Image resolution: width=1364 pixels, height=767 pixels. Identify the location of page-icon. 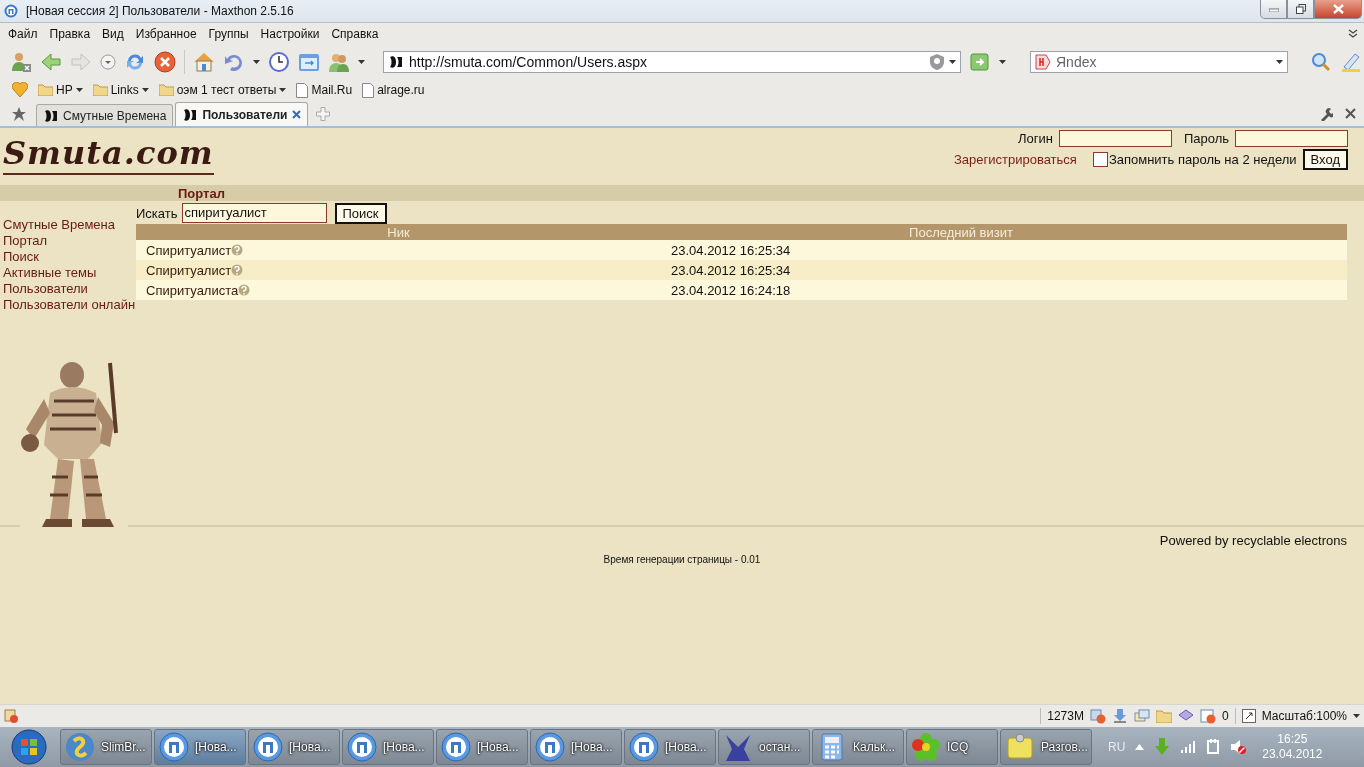
(368, 90).